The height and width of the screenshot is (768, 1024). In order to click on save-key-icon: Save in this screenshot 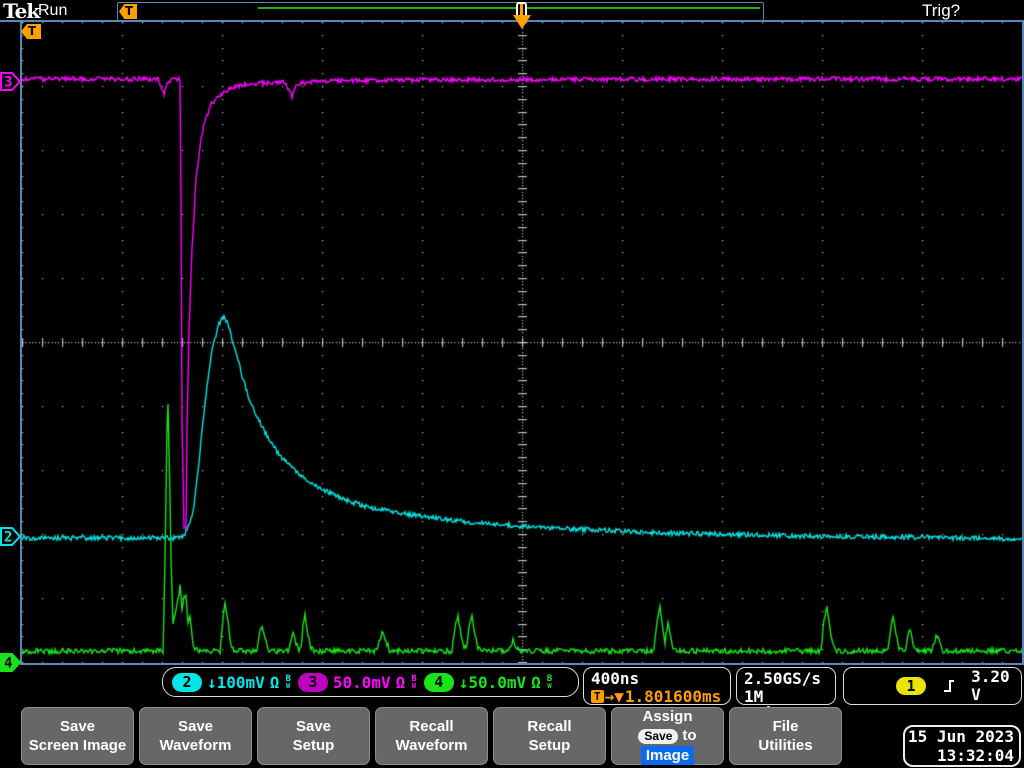, I will do `click(658, 736)`.